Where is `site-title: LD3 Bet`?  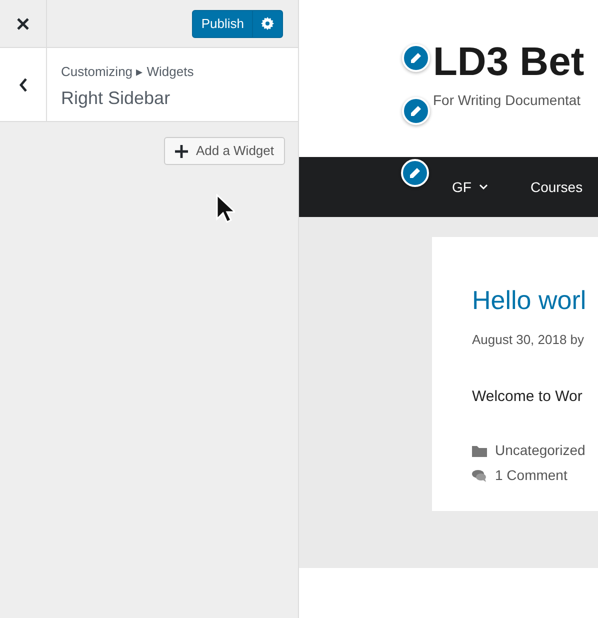 site-title: LD3 Bet is located at coordinates (509, 62).